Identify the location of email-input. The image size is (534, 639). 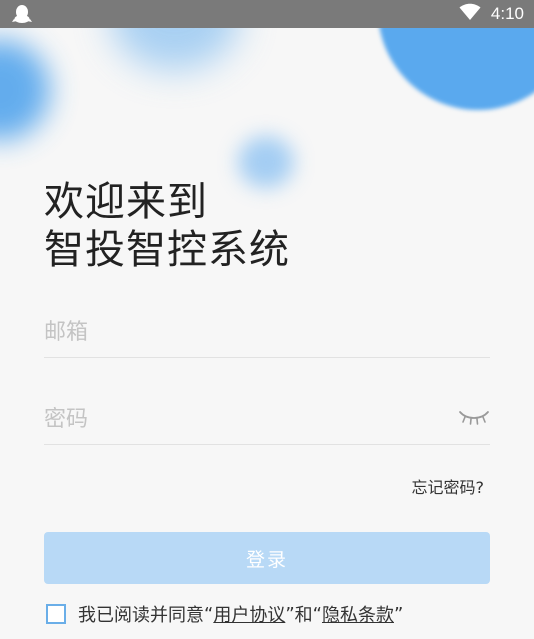
(244, 332).